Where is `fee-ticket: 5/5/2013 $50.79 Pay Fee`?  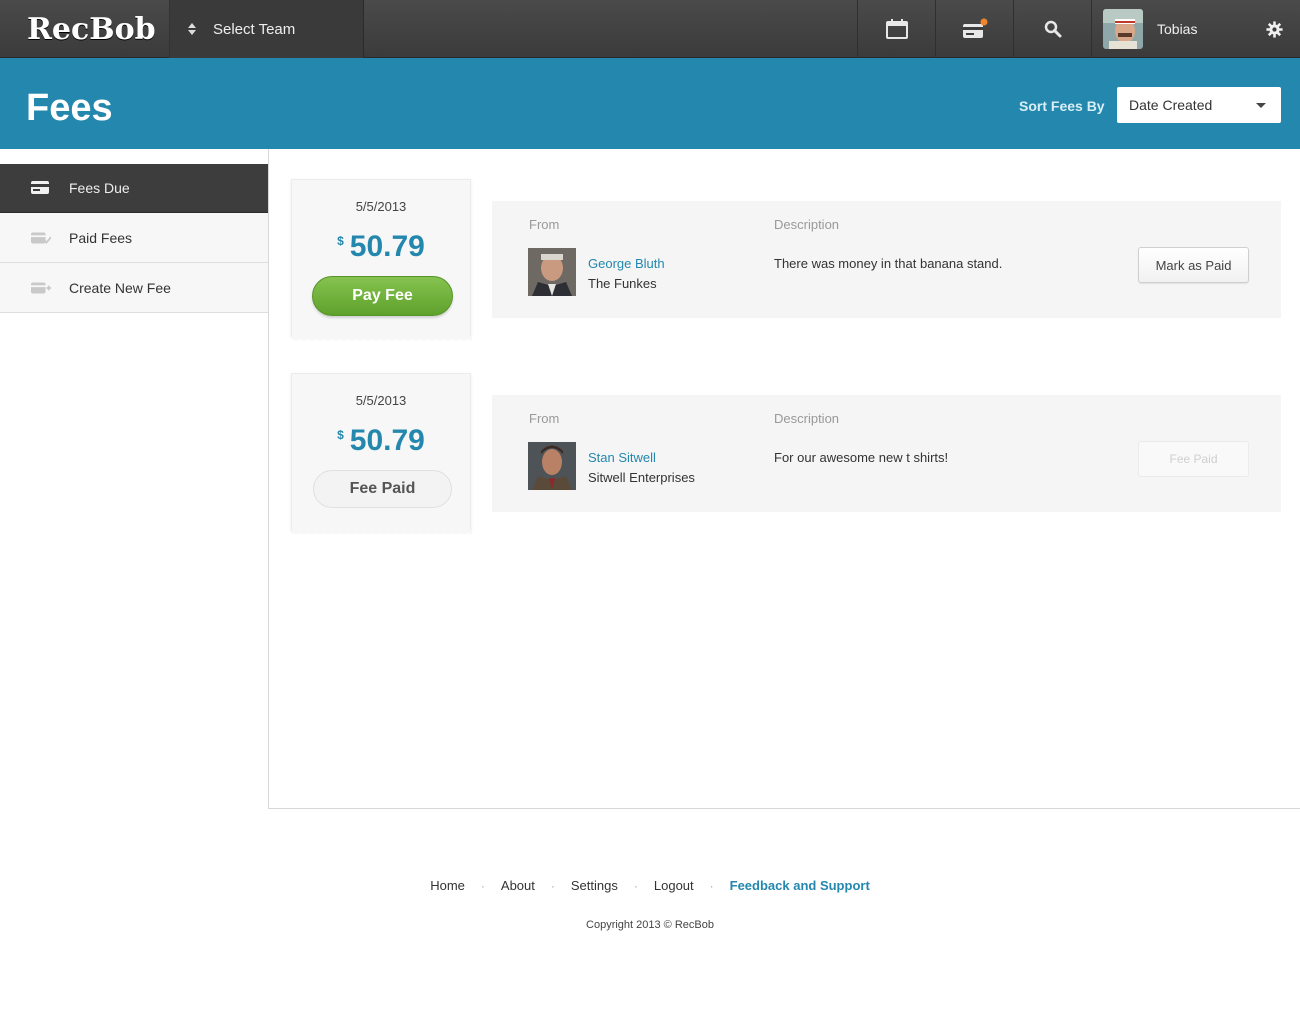
fee-ticket: 5/5/2013 $50.79 Pay Fee is located at coordinates (381, 260).